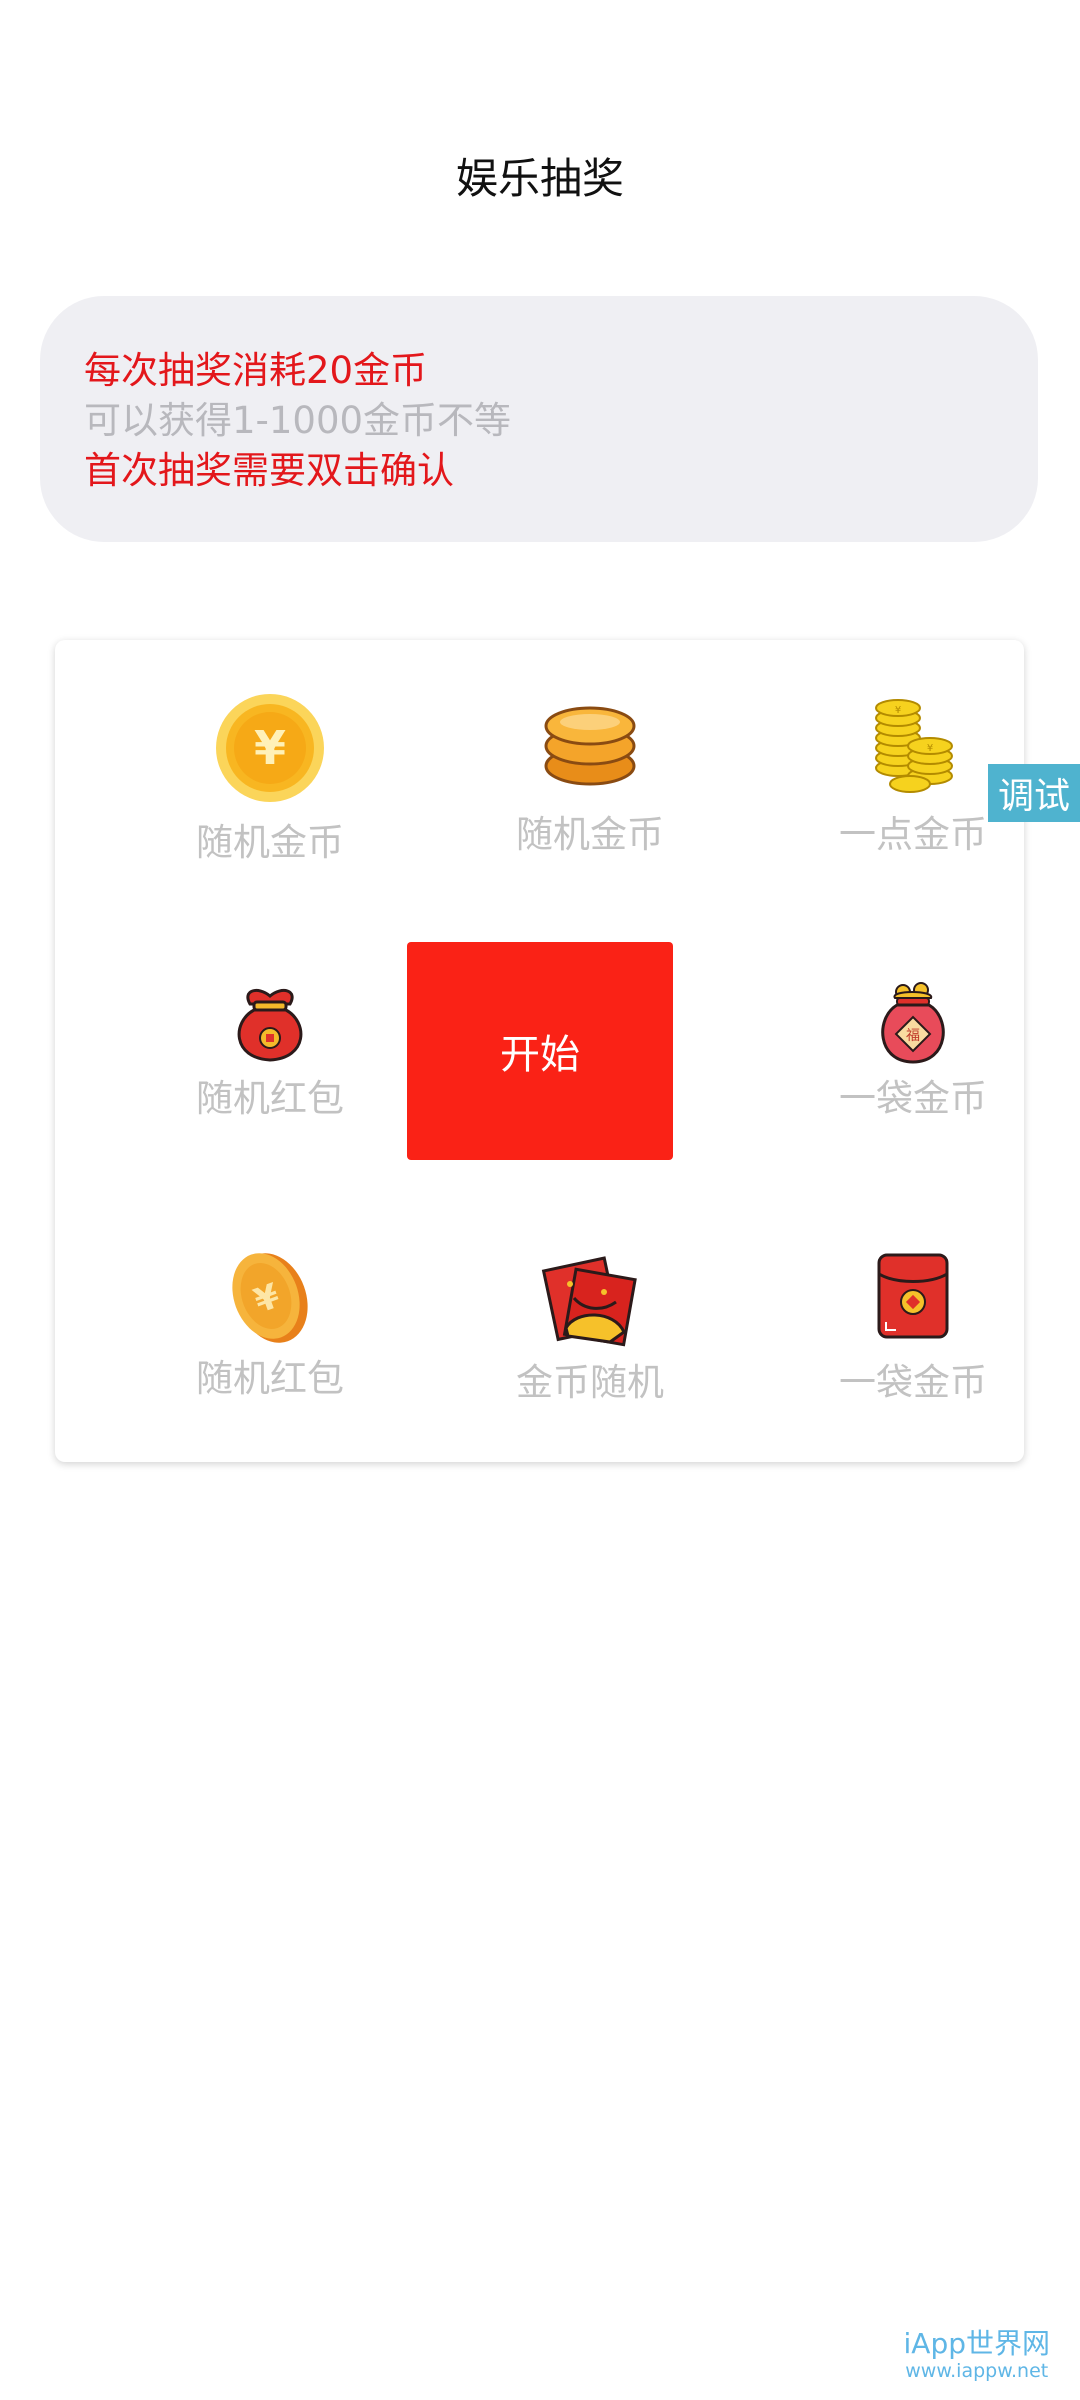 This screenshot has width=1080, height=2400. What do you see at coordinates (270, 1298) in the screenshot?
I see `tilted-coin-icon: ¥` at bounding box center [270, 1298].